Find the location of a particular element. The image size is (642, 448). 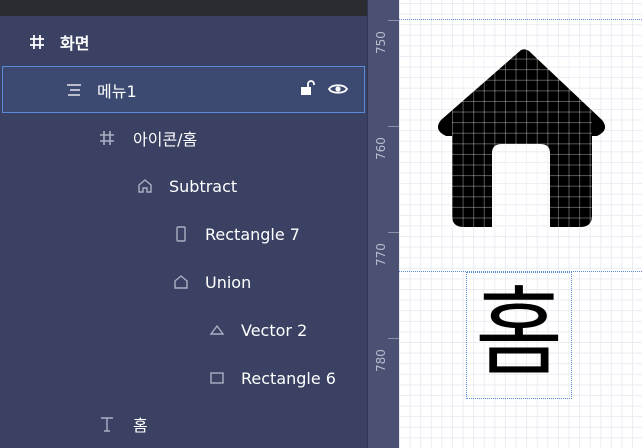

ruler-label: 760 is located at coordinates (381, 148).